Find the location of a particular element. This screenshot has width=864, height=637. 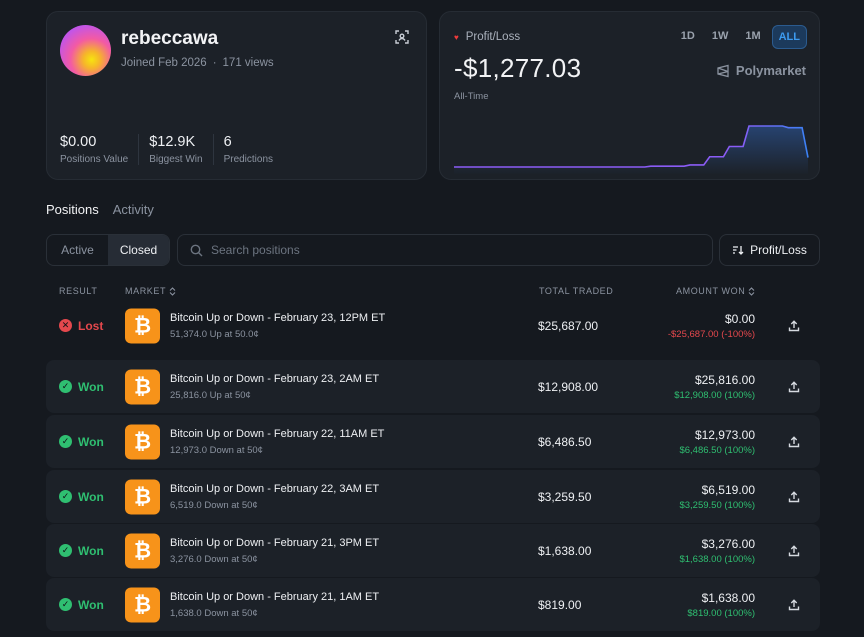

range-1w: 1W is located at coordinates (720, 37).